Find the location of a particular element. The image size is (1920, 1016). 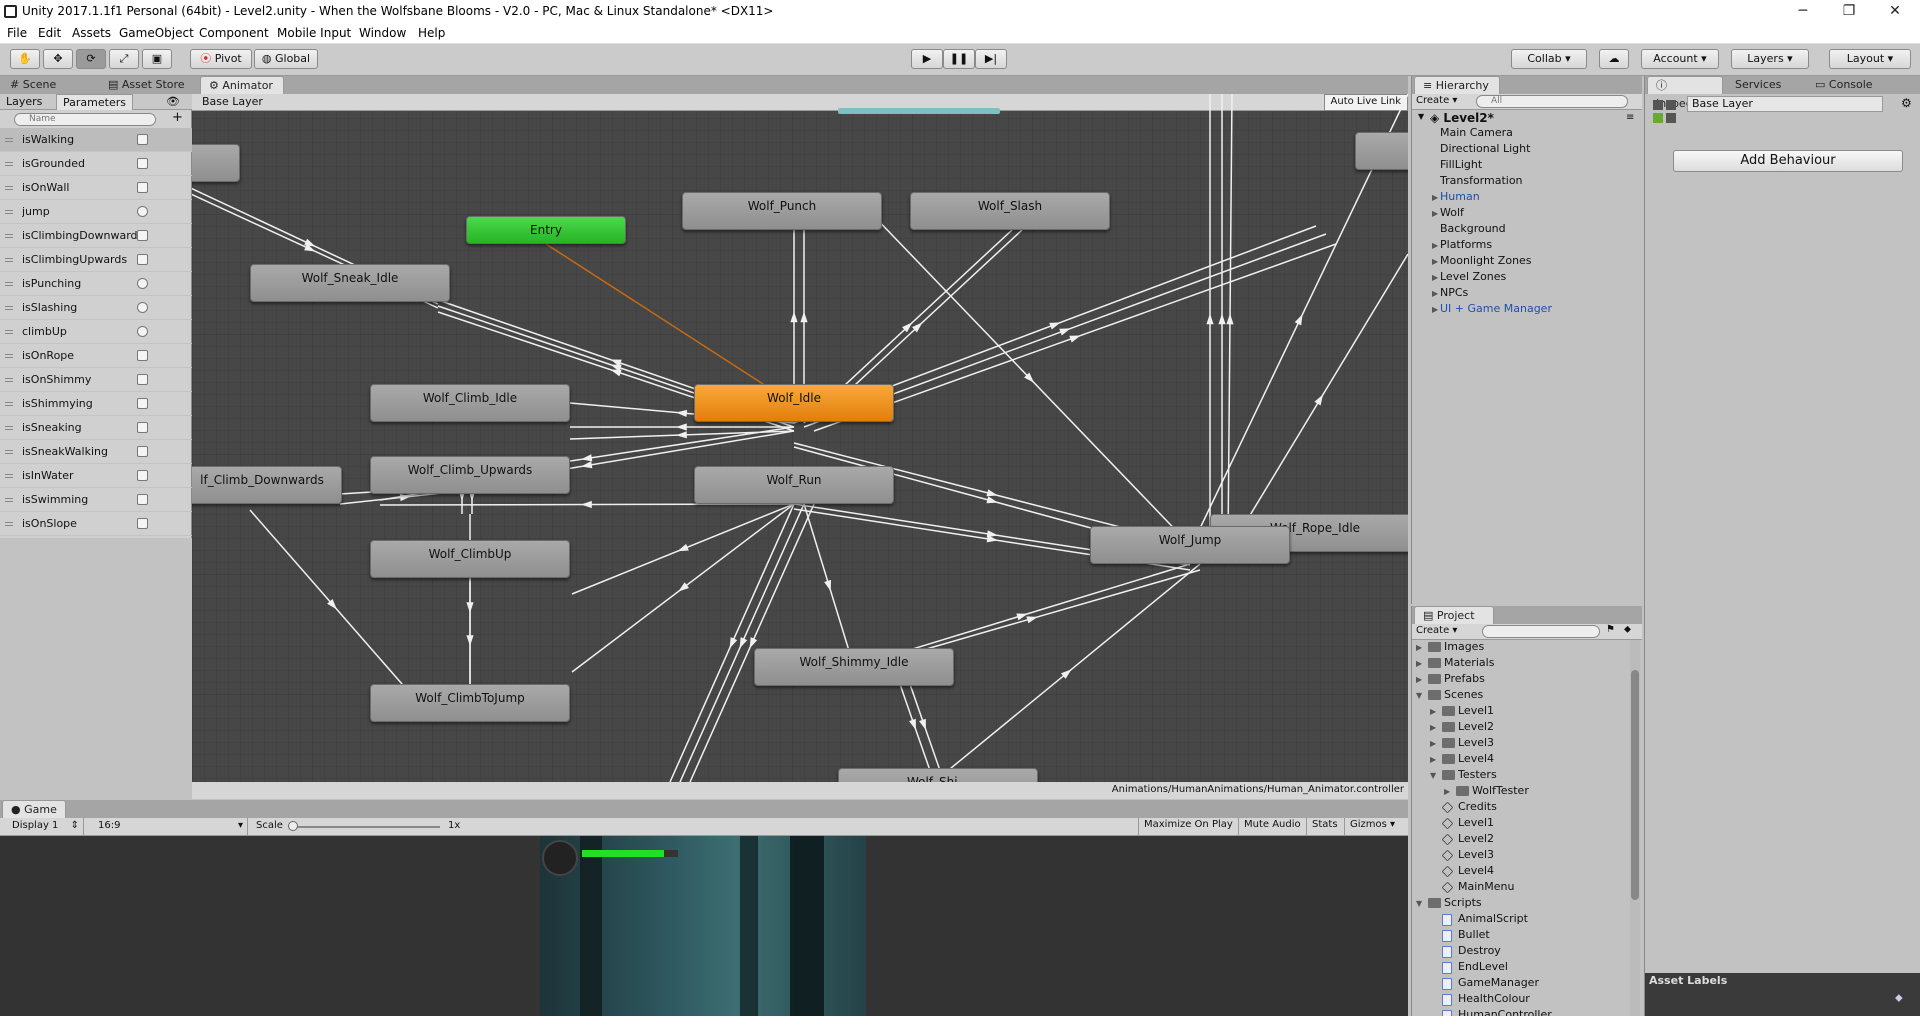

parameter-row: isOnShimmy is located at coordinates (96, 380).